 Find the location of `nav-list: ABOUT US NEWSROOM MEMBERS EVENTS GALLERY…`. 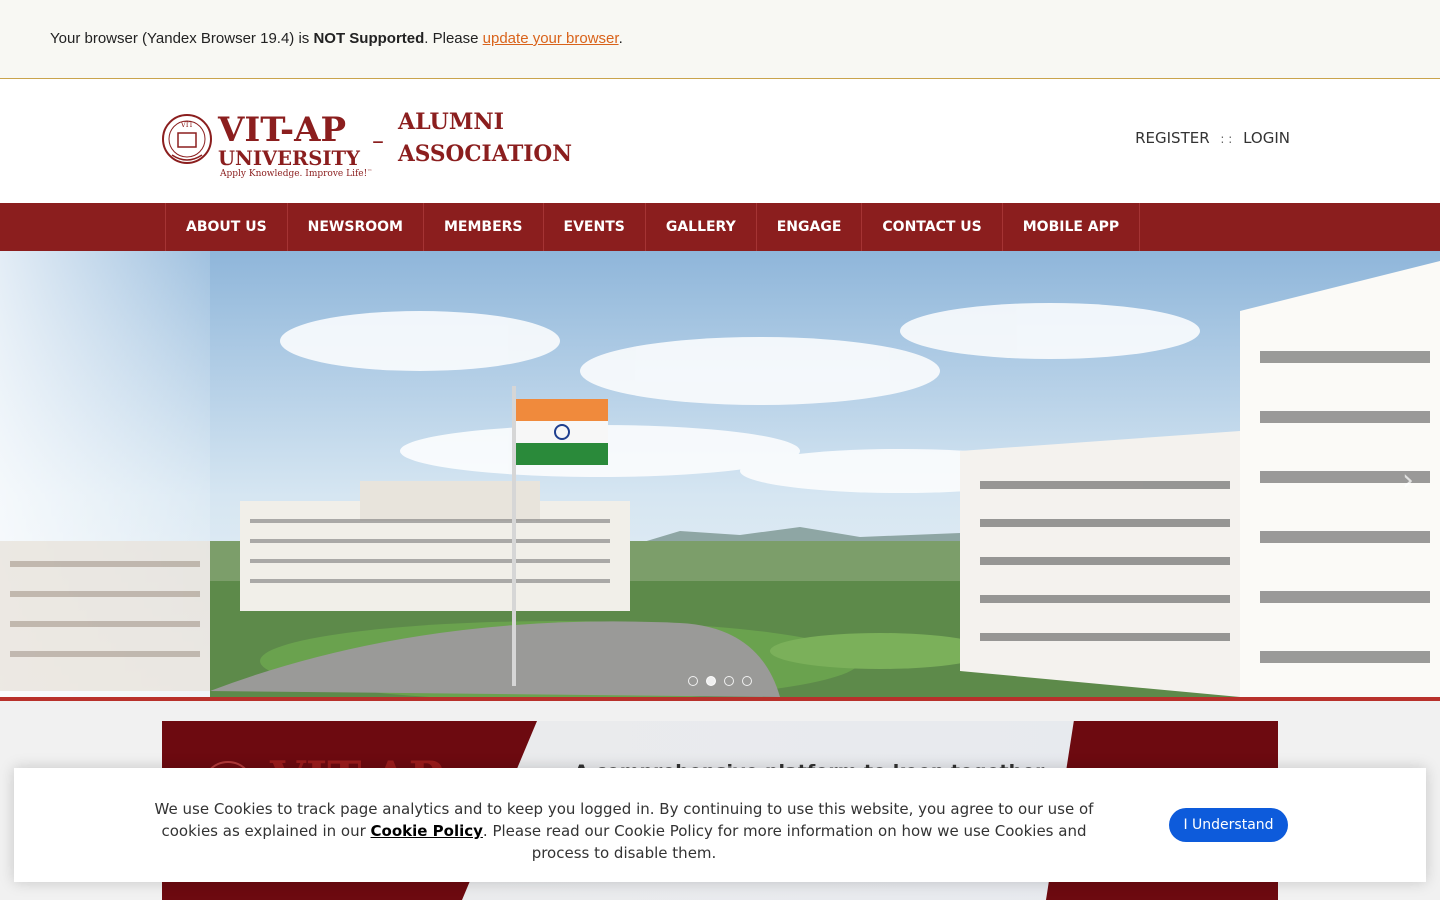

nav-list: ABOUT US NEWSROOM MEMBERS EVENTS GALLERY… is located at coordinates (653, 227).